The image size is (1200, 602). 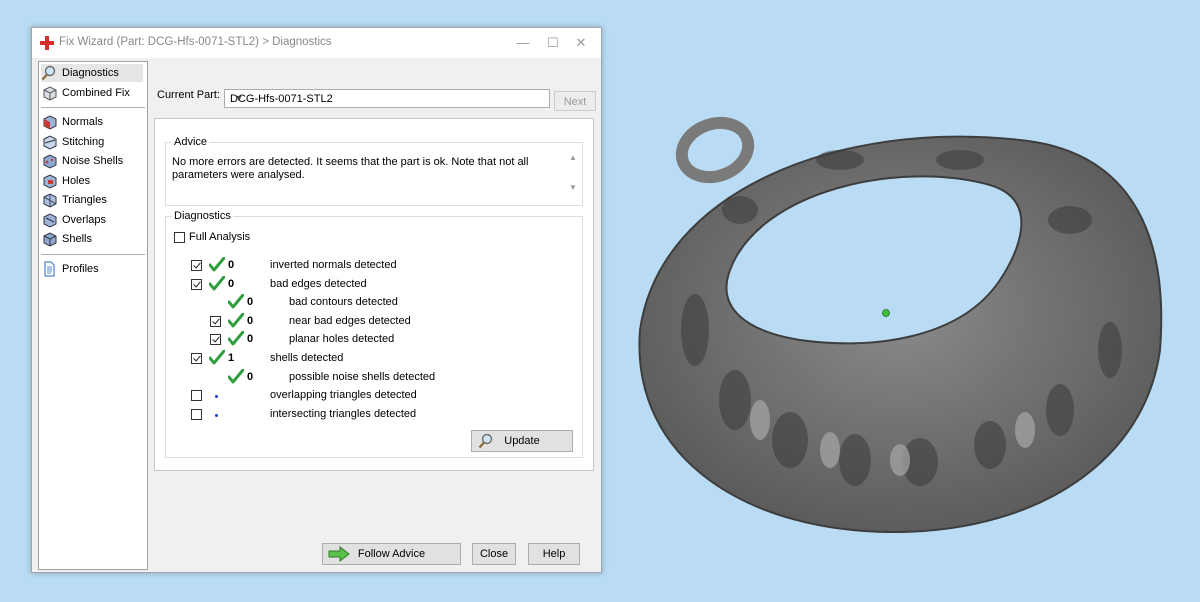 What do you see at coordinates (82, 122) in the screenshot?
I see `nav-item-label: Normals` at bounding box center [82, 122].